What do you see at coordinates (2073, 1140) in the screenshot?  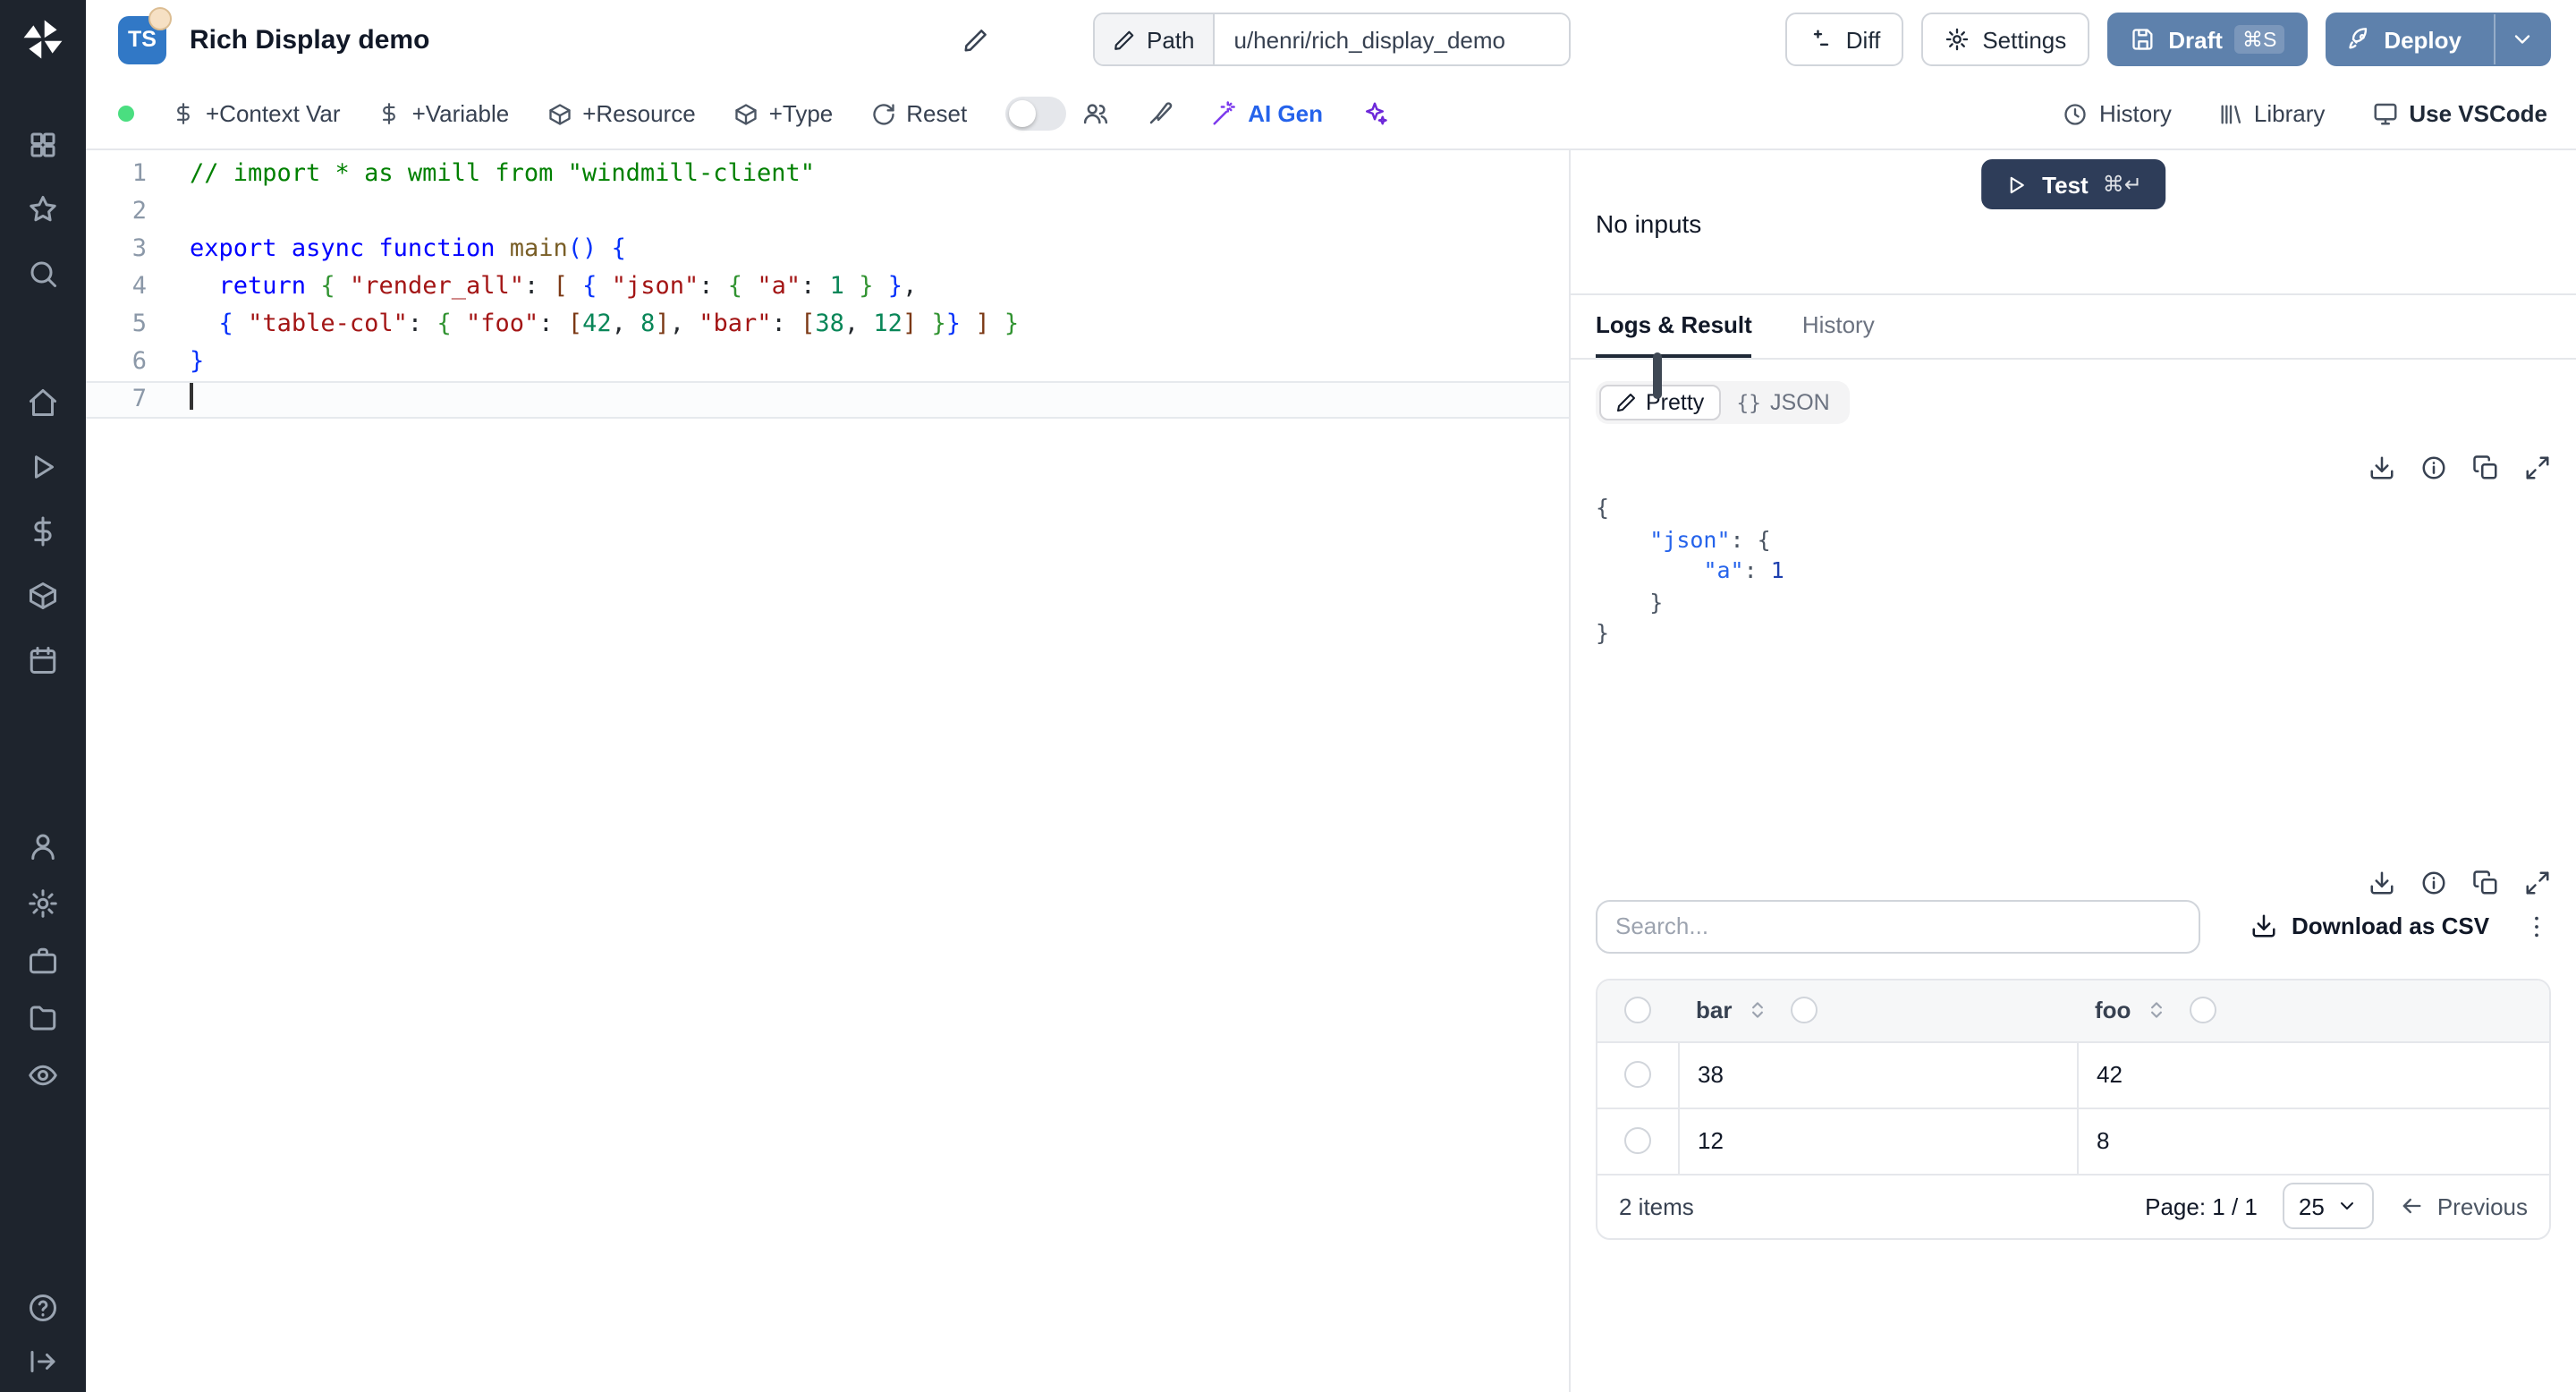 I see `table-row: 12 8` at bounding box center [2073, 1140].